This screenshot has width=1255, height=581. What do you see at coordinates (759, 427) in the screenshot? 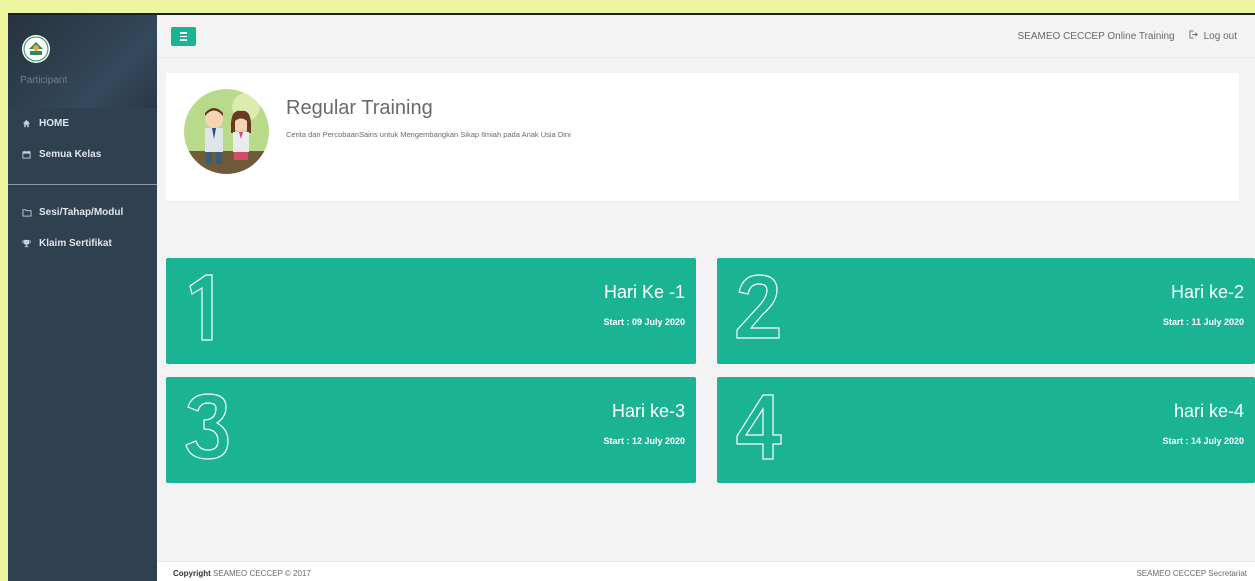
I see `number-four-icon` at bounding box center [759, 427].